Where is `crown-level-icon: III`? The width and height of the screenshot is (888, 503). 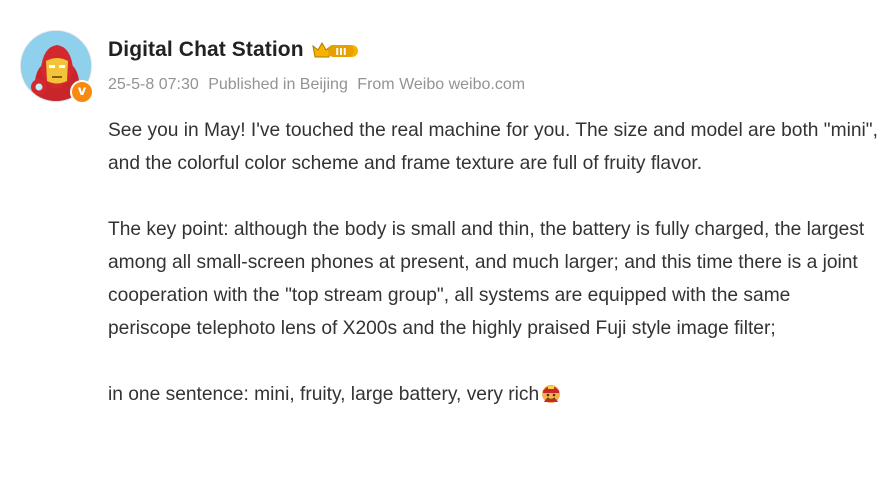 crown-level-icon: III is located at coordinates (336, 50).